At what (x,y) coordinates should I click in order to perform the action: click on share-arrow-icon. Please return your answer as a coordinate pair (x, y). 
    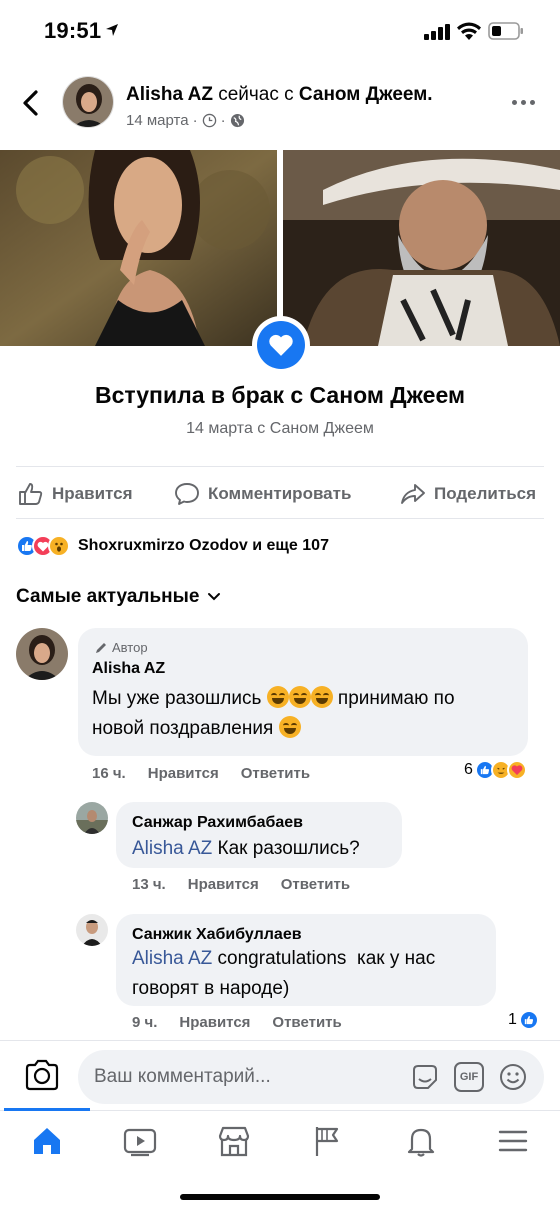
    Looking at the image, I should click on (413, 494).